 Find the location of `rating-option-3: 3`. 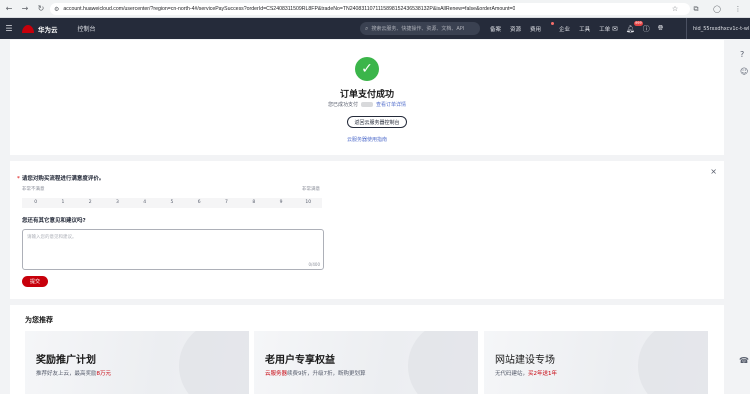

rating-option-3: 3 is located at coordinates (117, 203).